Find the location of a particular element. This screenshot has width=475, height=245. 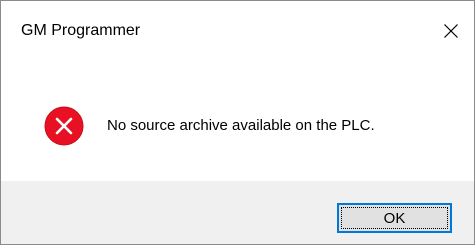

close-button is located at coordinates (451, 31).